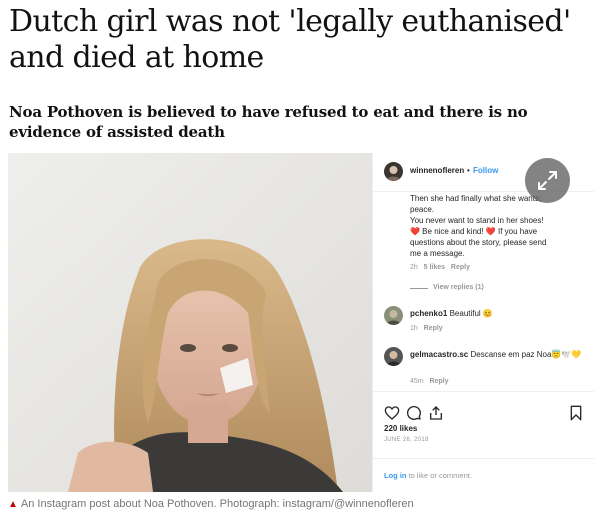  Describe the element at coordinates (498, 313) in the screenshot. I see `comment: pchenko1 Beautiful 😊` at that location.